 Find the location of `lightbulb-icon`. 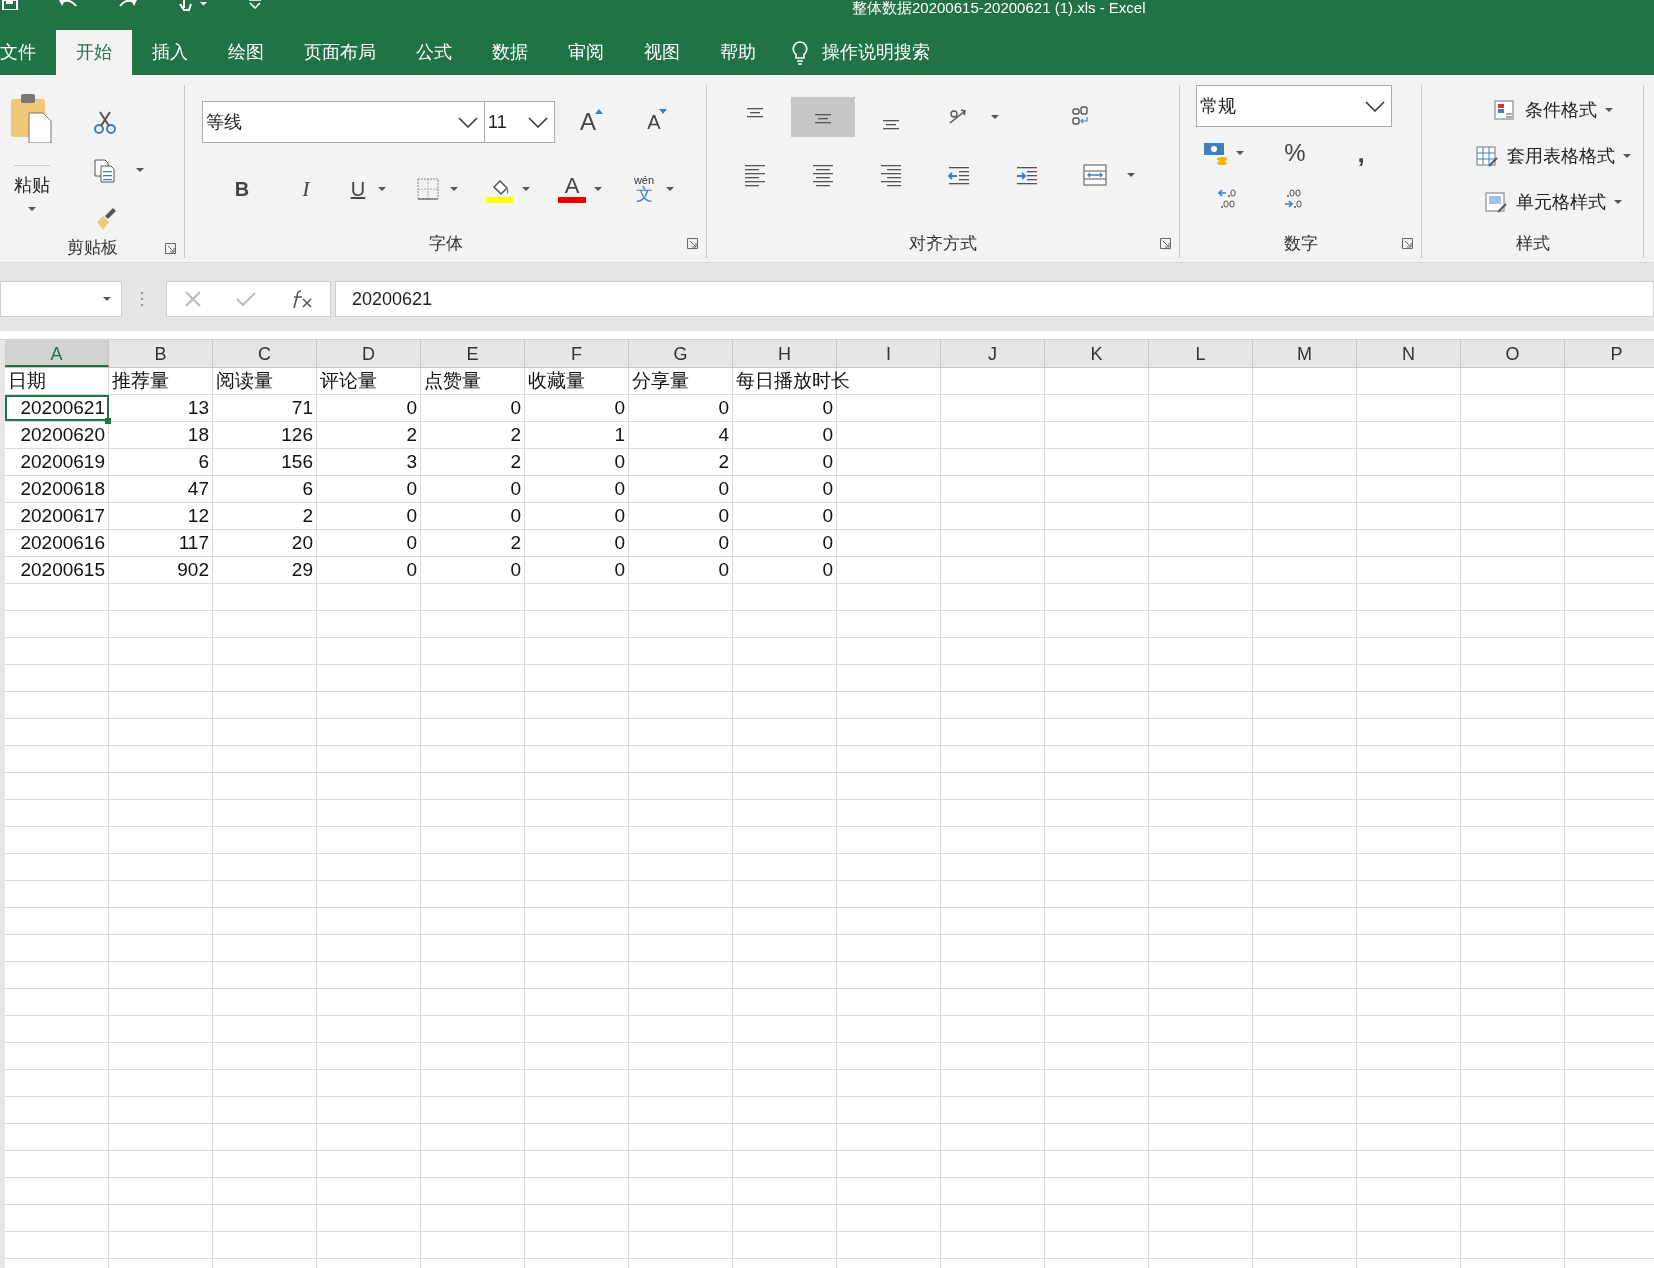

lightbulb-icon is located at coordinates (800, 52).